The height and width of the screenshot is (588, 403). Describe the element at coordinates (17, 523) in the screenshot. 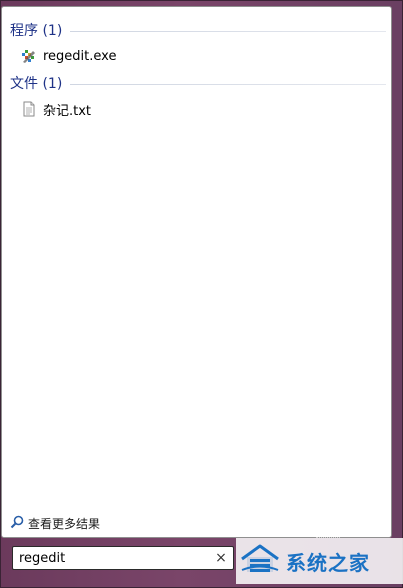

I see `search-icon` at that location.